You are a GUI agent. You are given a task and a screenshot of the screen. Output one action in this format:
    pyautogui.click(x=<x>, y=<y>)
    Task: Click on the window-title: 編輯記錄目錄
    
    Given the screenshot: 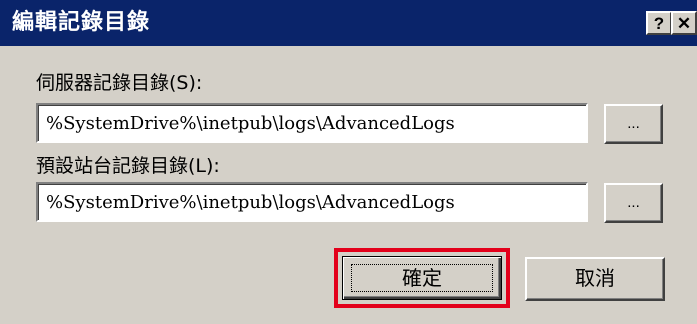 What is the action you would take?
    pyautogui.click(x=81, y=22)
    